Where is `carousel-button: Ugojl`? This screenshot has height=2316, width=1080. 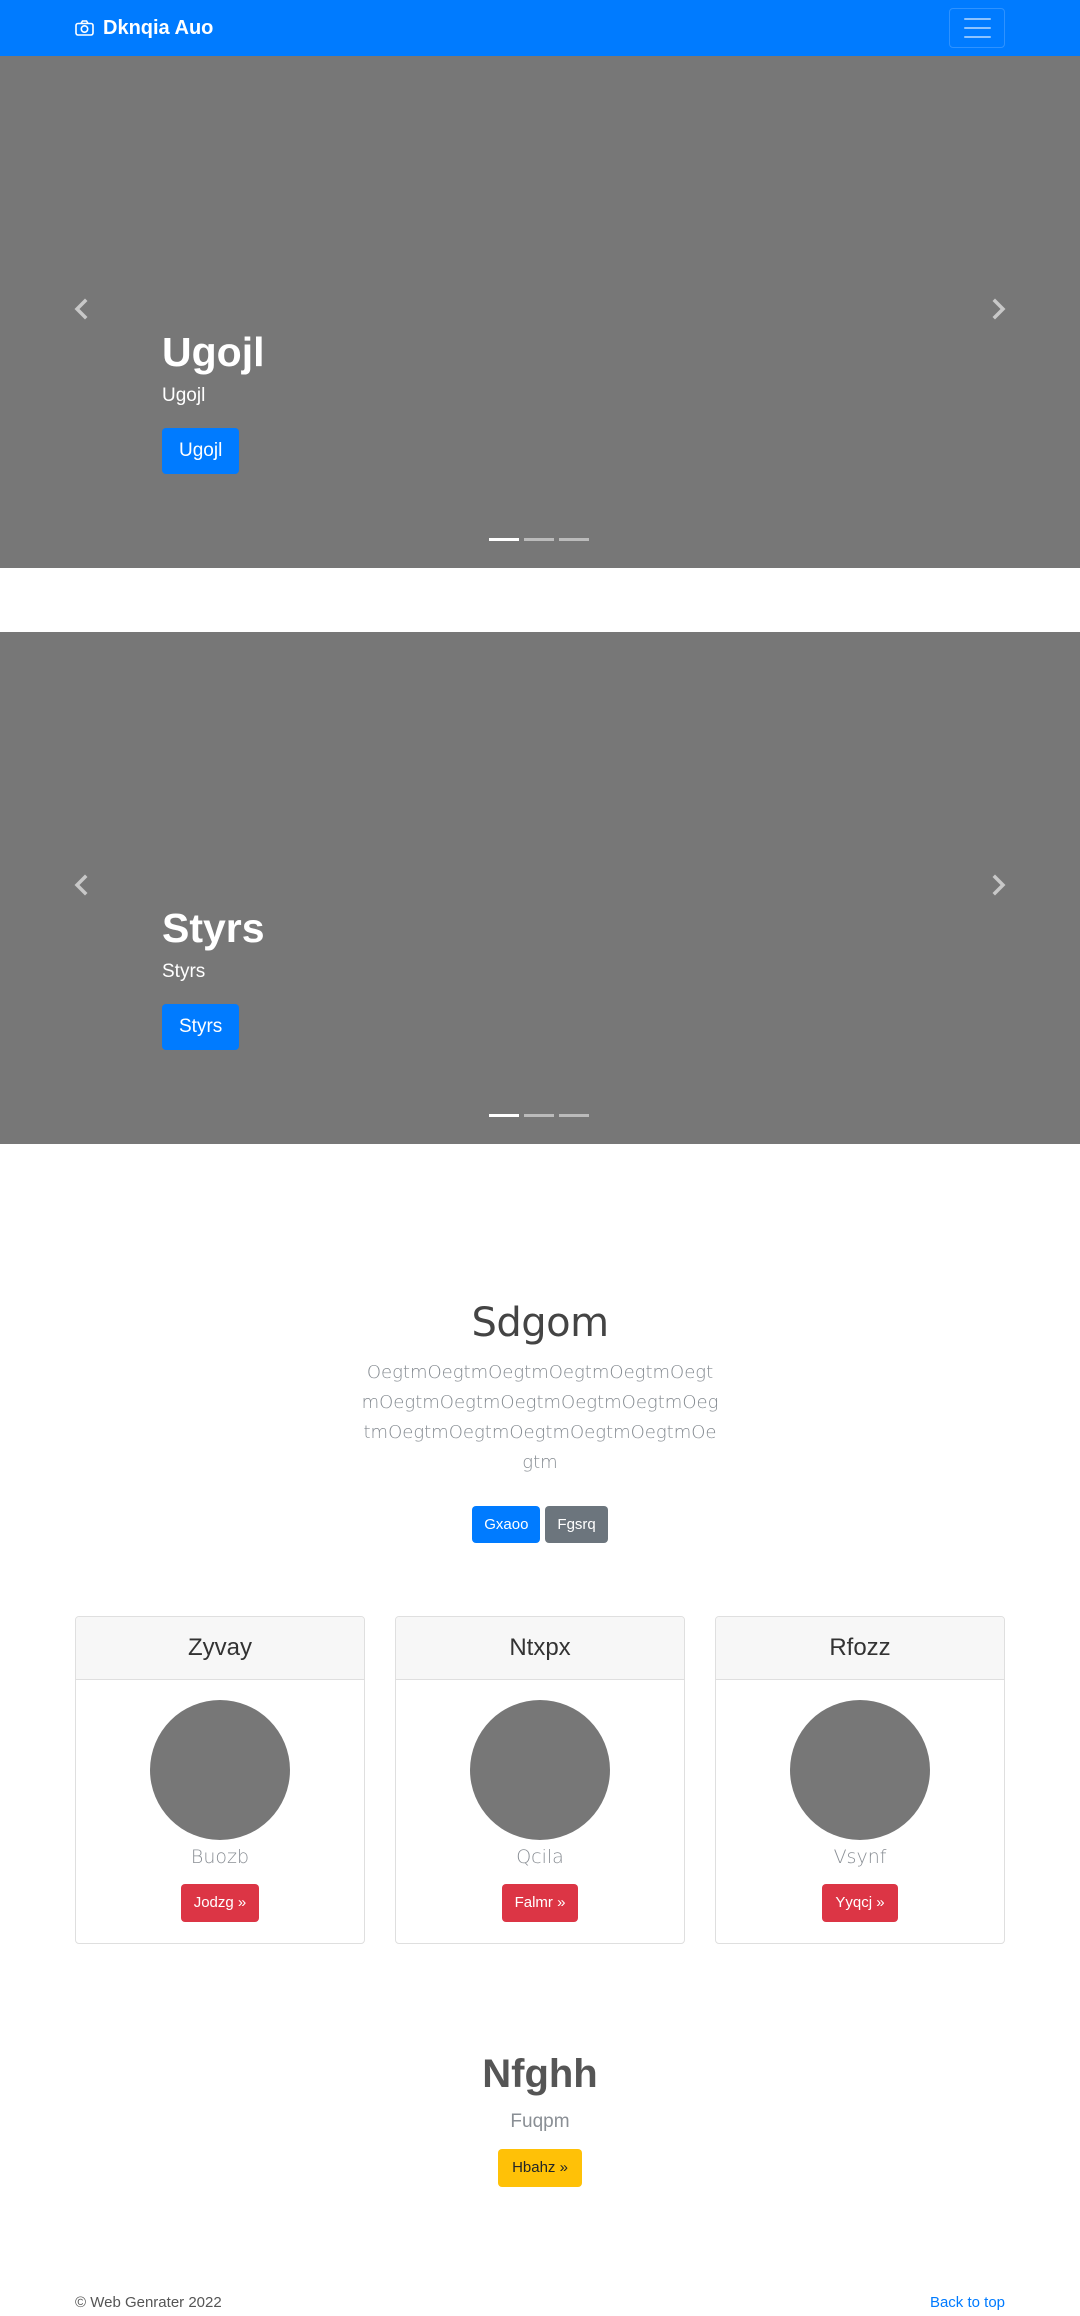
carousel-button: Ugojl is located at coordinates (201, 450).